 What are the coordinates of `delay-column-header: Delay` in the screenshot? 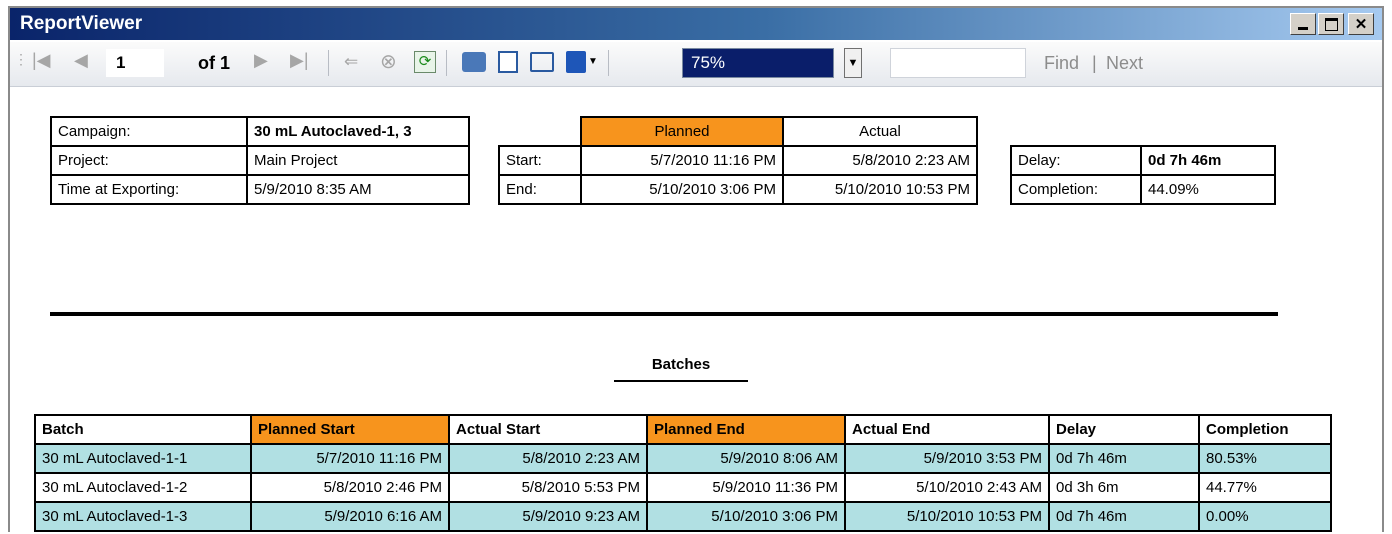 It's located at (1124, 429).